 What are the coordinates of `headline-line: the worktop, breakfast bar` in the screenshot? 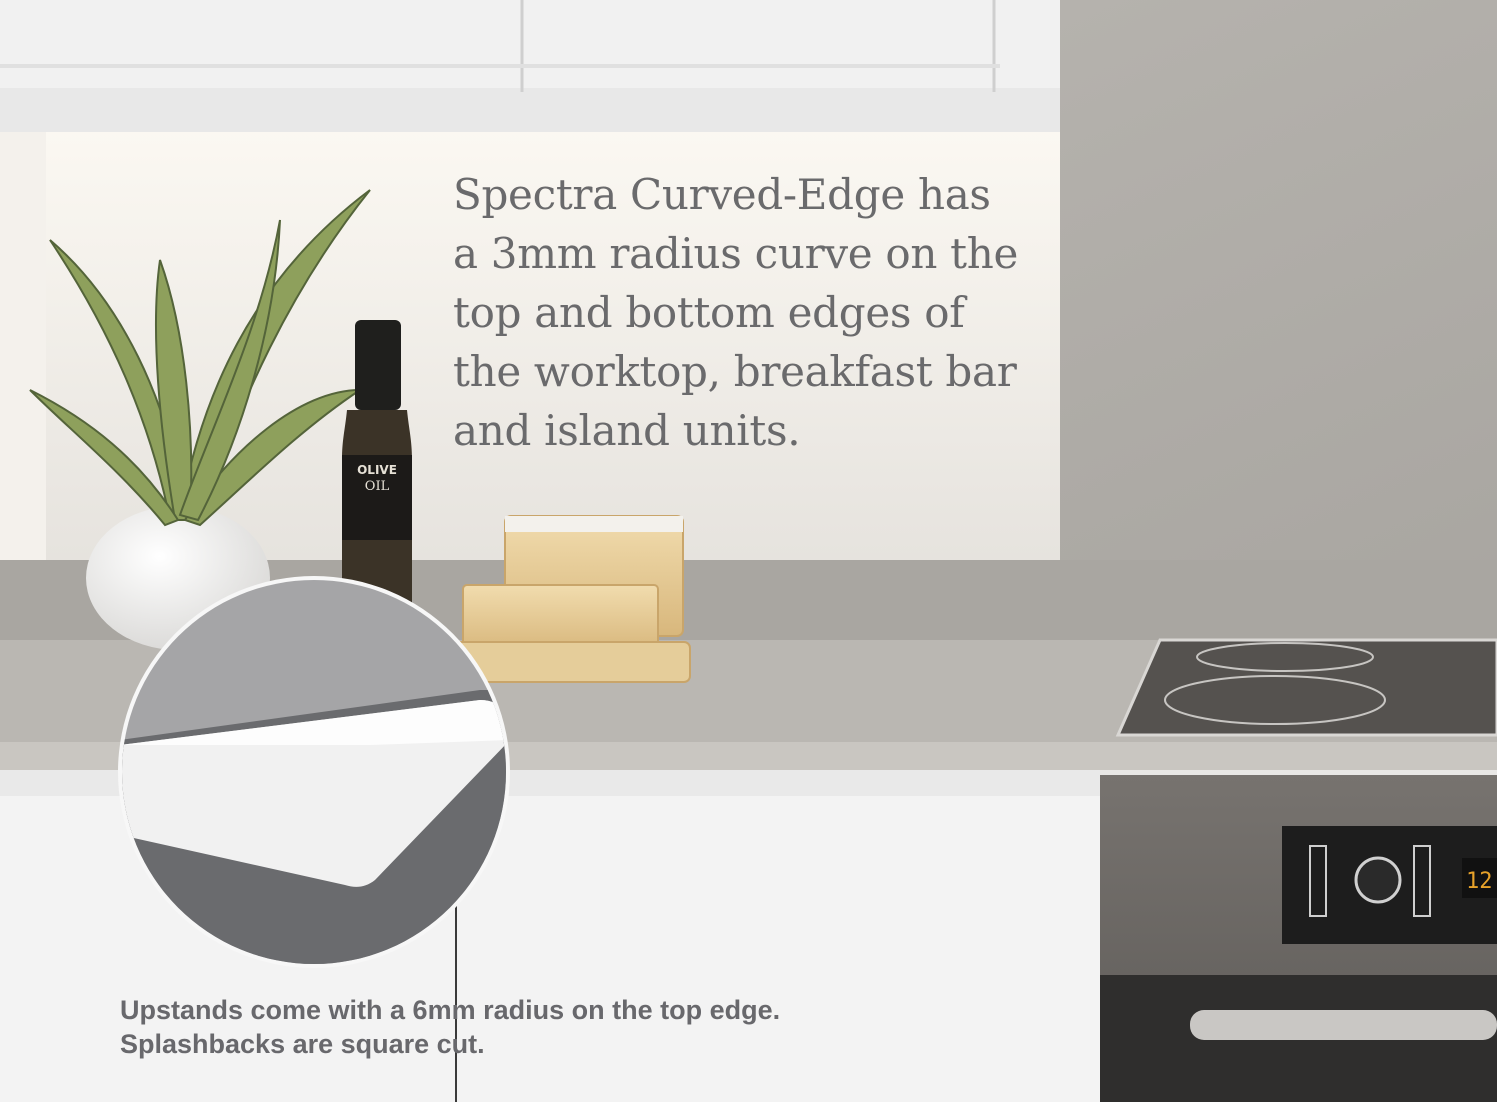 It's located at (735, 371).